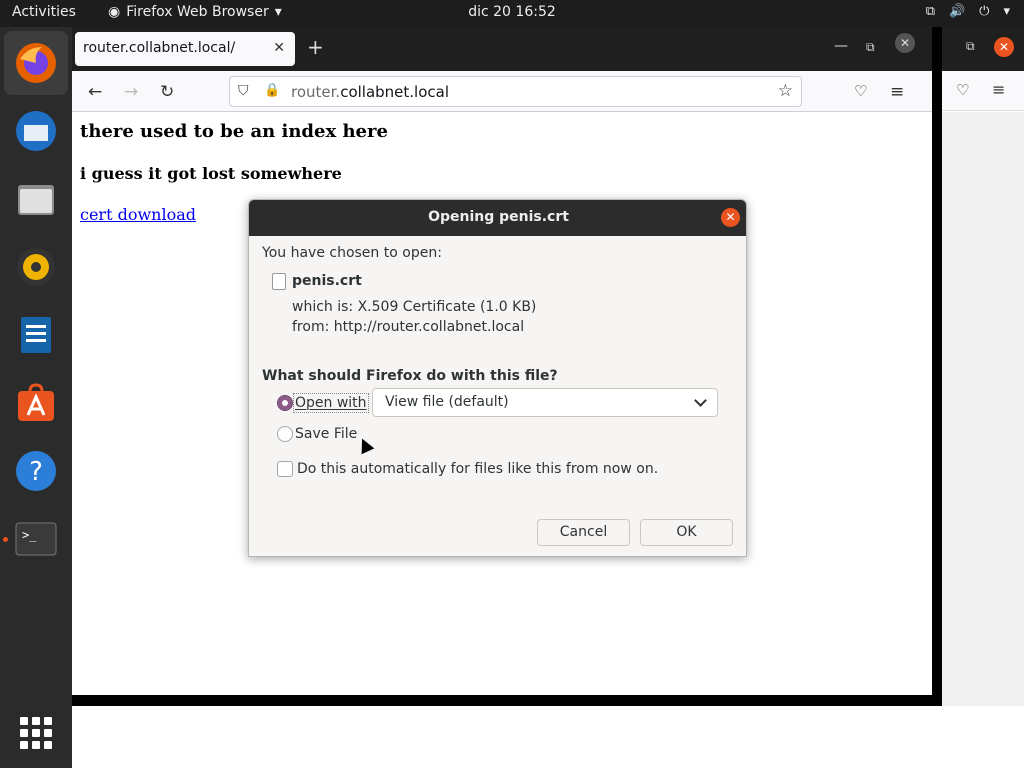 The width and height of the screenshot is (1024, 768). Describe the element at coordinates (408, 327) in the screenshot. I see `file-source: from: http://router.collabnet.local` at that location.